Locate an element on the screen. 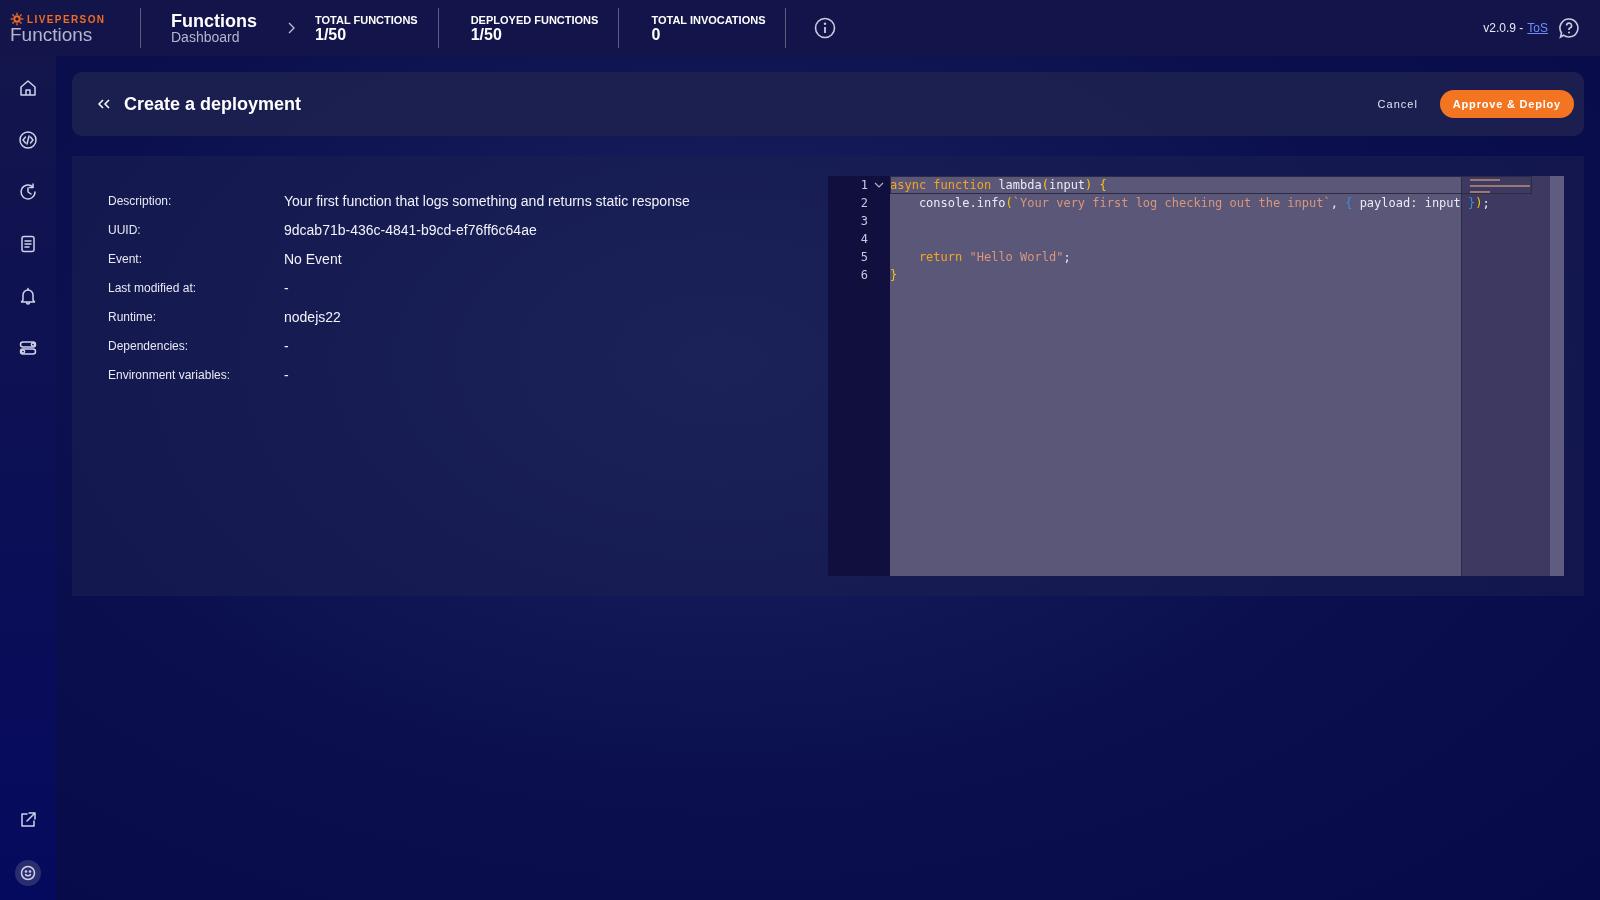 The image size is (1600, 900). line-number: 4 is located at coordinates (864, 239).